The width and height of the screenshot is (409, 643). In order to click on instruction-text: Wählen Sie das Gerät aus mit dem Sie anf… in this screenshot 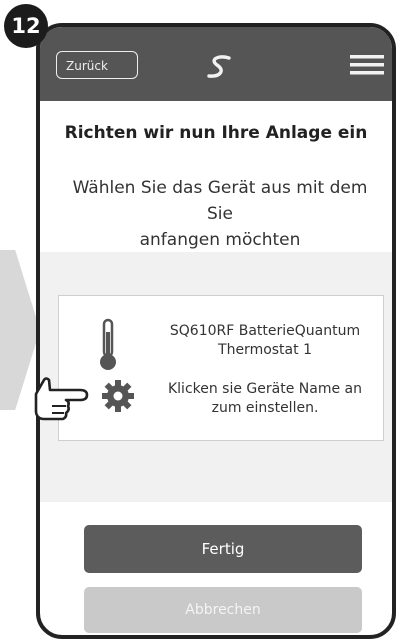, I will do `click(220, 214)`.